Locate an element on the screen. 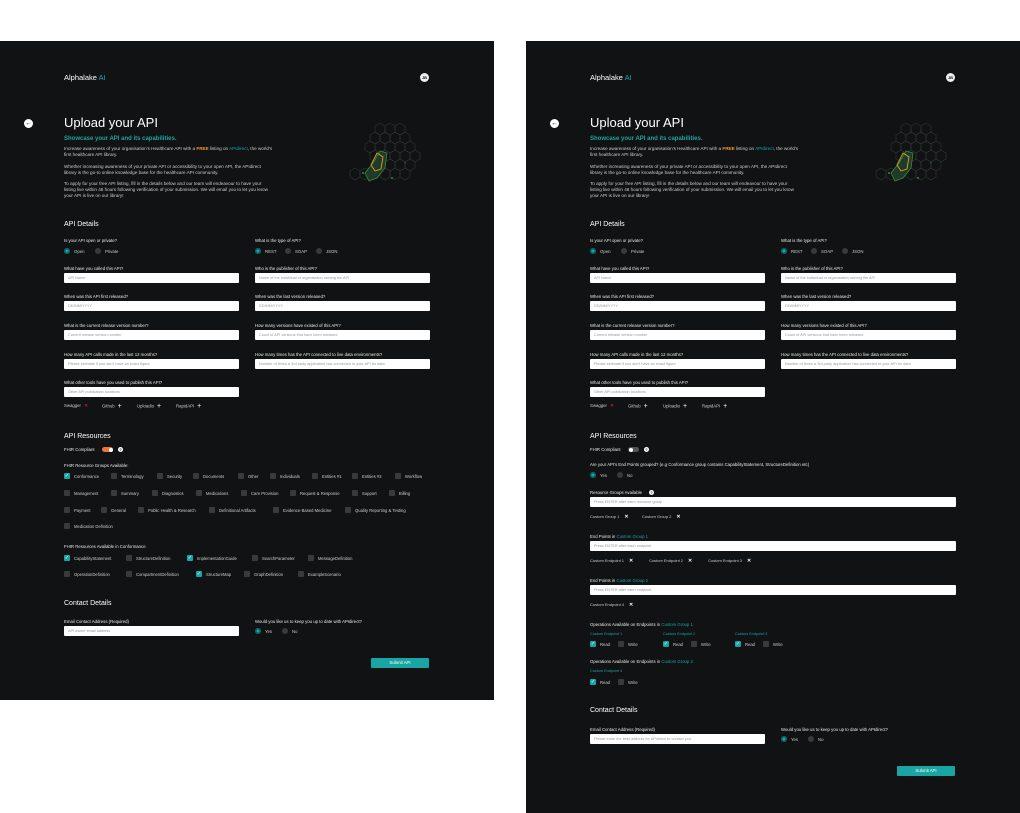 Image resolution: width=1020 pixels, height=813 pixels. conformance-checkbox: StructureDefinition is located at coordinates (148, 558).